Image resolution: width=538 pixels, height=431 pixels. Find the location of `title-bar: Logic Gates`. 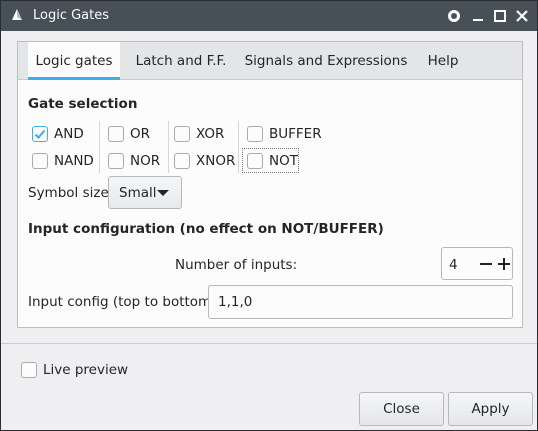

title-bar: Logic Gates is located at coordinates (269, 16).